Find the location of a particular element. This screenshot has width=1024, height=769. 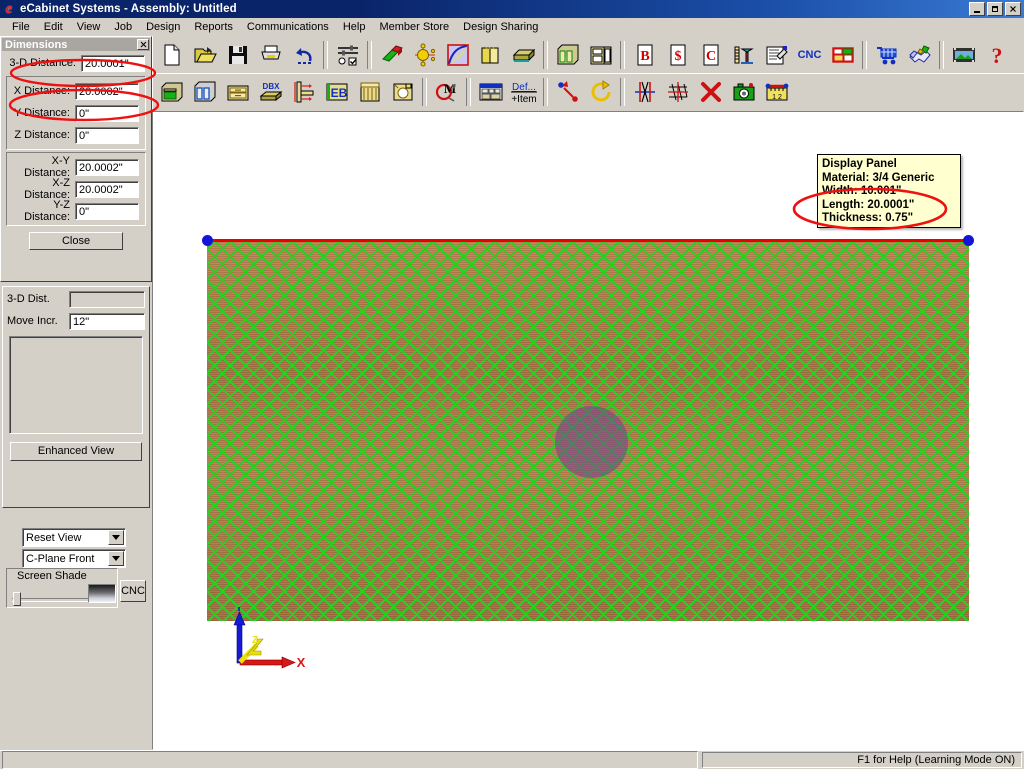

new-document-icon is located at coordinates (171, 54).